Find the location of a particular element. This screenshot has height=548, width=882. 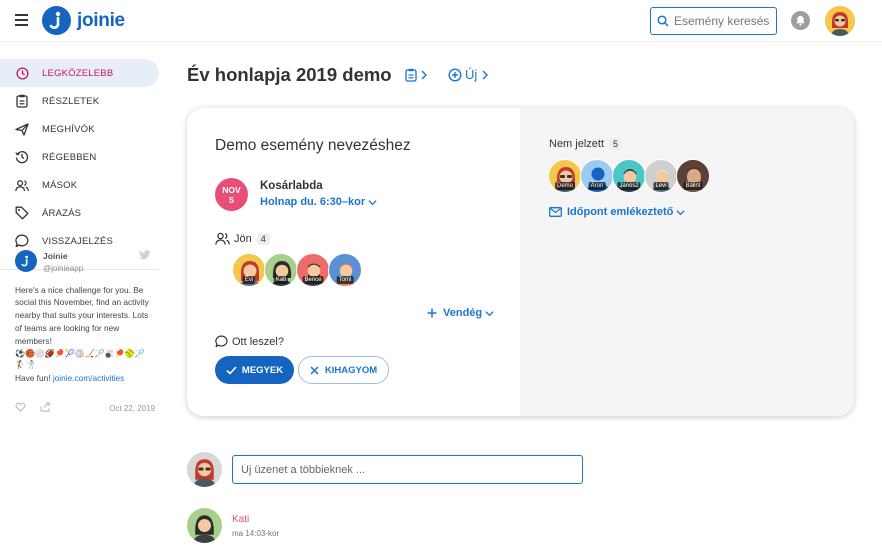

event-title: Demo esemény nevezéshez is located at coordinates (313, 145).